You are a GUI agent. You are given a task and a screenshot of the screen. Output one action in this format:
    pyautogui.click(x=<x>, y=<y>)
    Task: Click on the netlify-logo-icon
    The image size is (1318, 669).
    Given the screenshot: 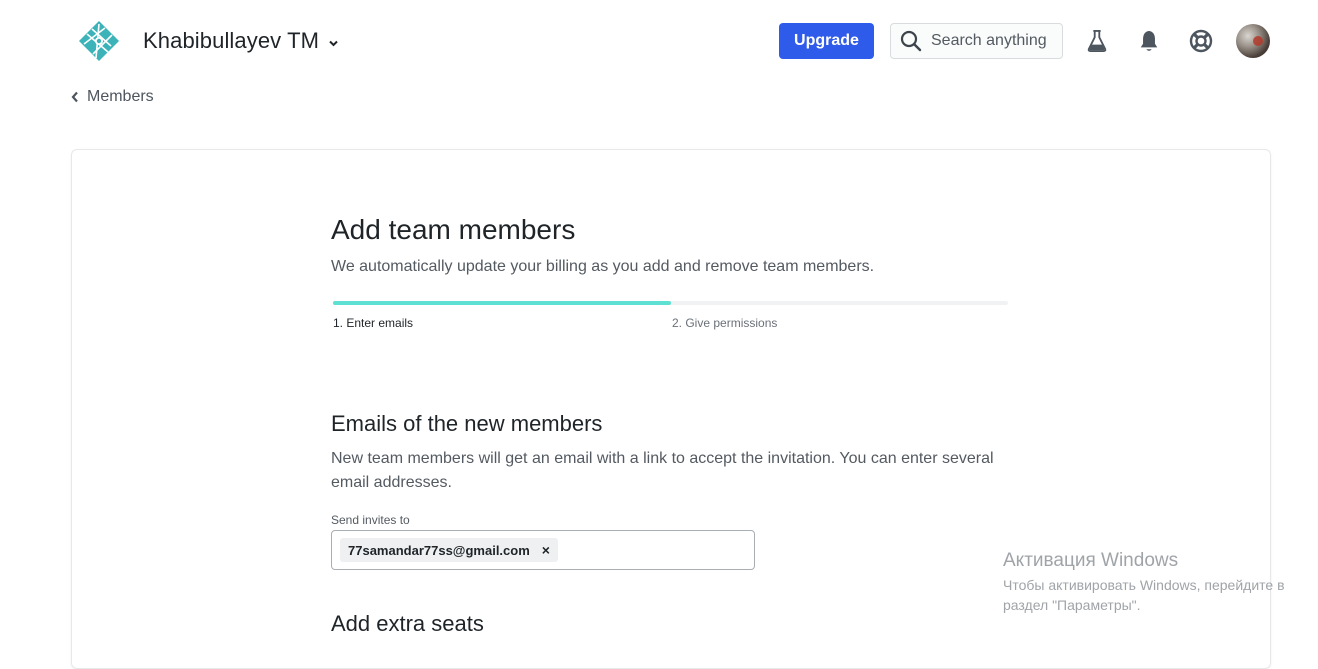 What is the action you would take?
    pyautogui.click(x=99, y=41)
    